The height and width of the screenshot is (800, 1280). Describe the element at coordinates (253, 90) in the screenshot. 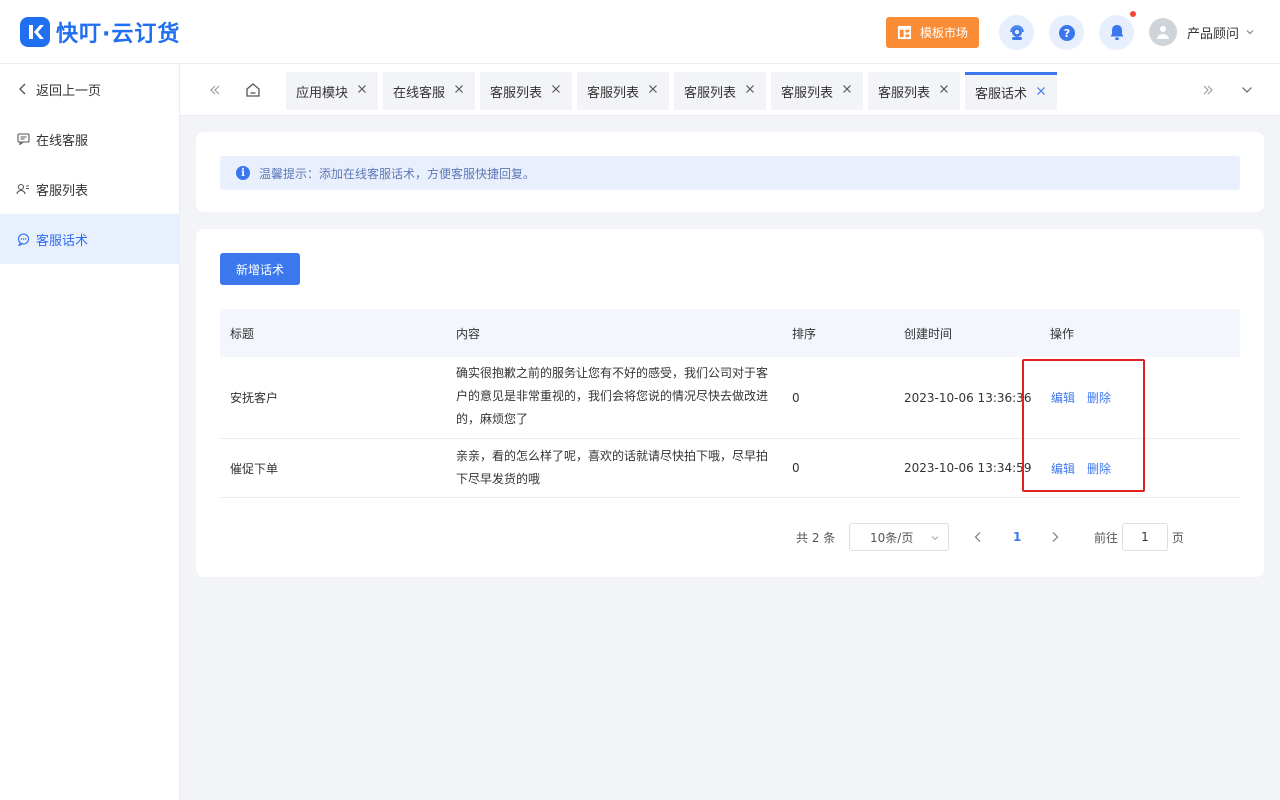

I see `home-icon` at that location.